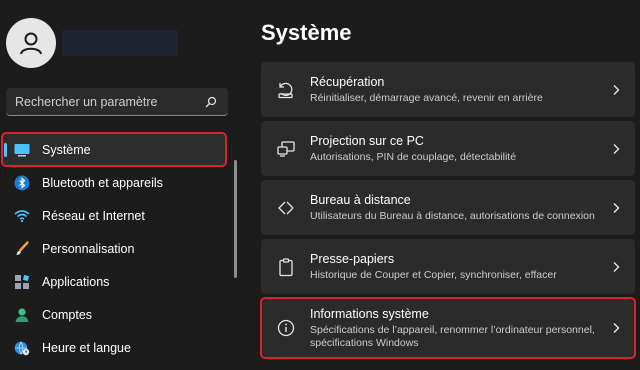  Describe the element at coordinates (22, 150) in the screenshot. I see `monitor-icon` at that location.